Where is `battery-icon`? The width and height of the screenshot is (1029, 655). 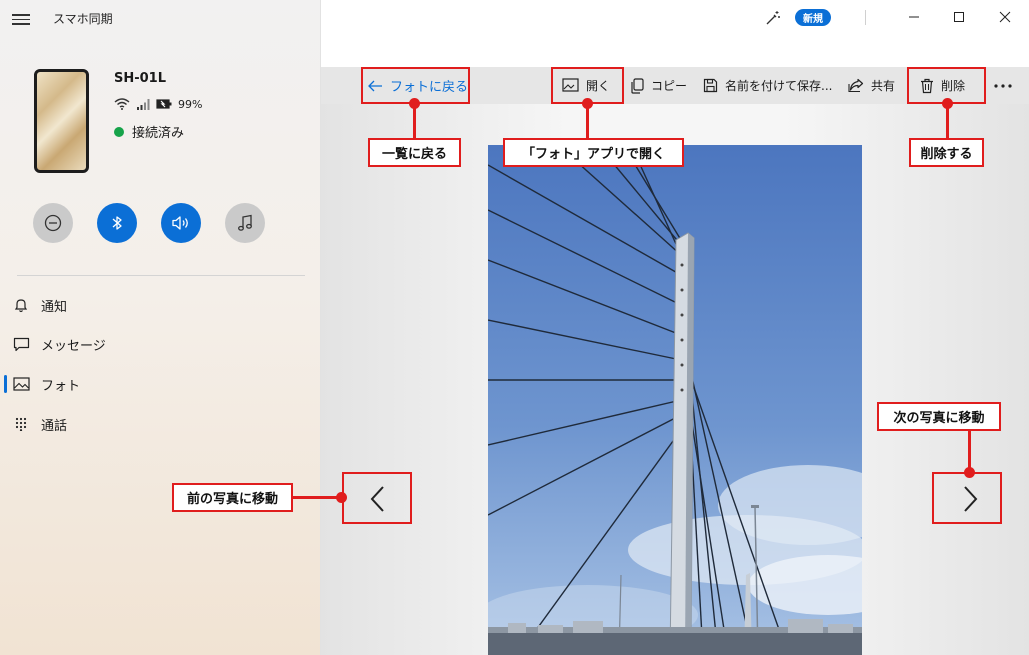 battery-icon is located at coordinates (164, 104).